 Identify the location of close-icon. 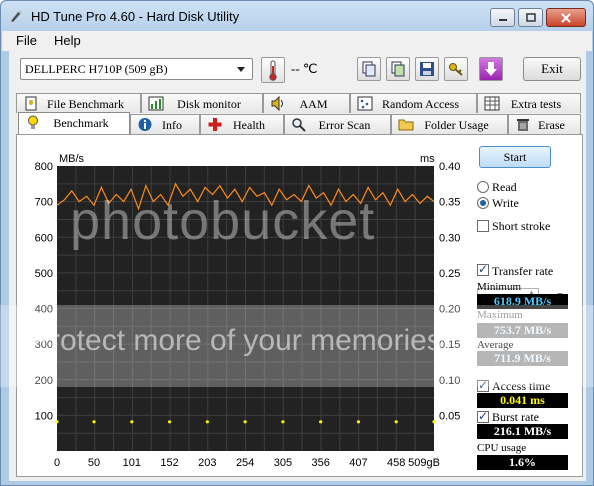
(566, 17).